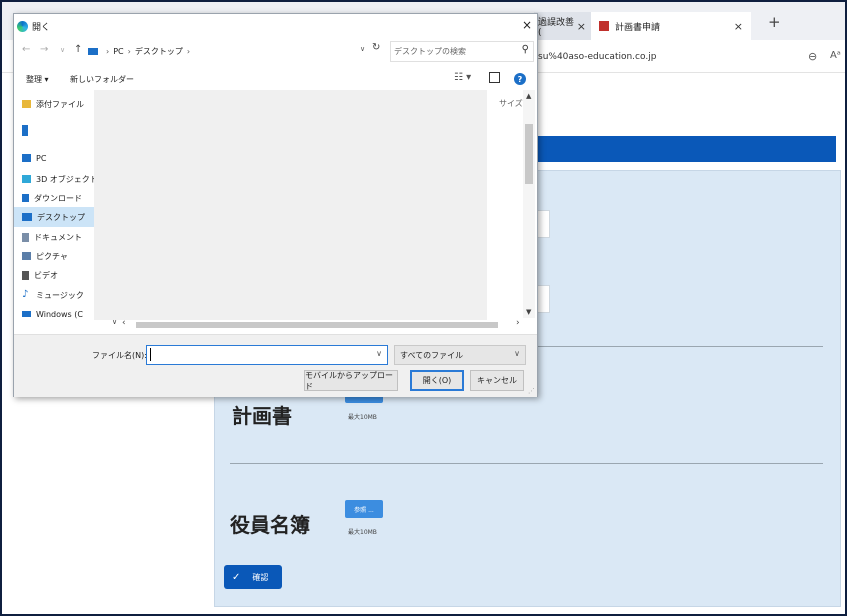 This screenshot has width=847, height=616. I want to click on browser-tab-1: 過誤改善( ×, so click(564, 26).